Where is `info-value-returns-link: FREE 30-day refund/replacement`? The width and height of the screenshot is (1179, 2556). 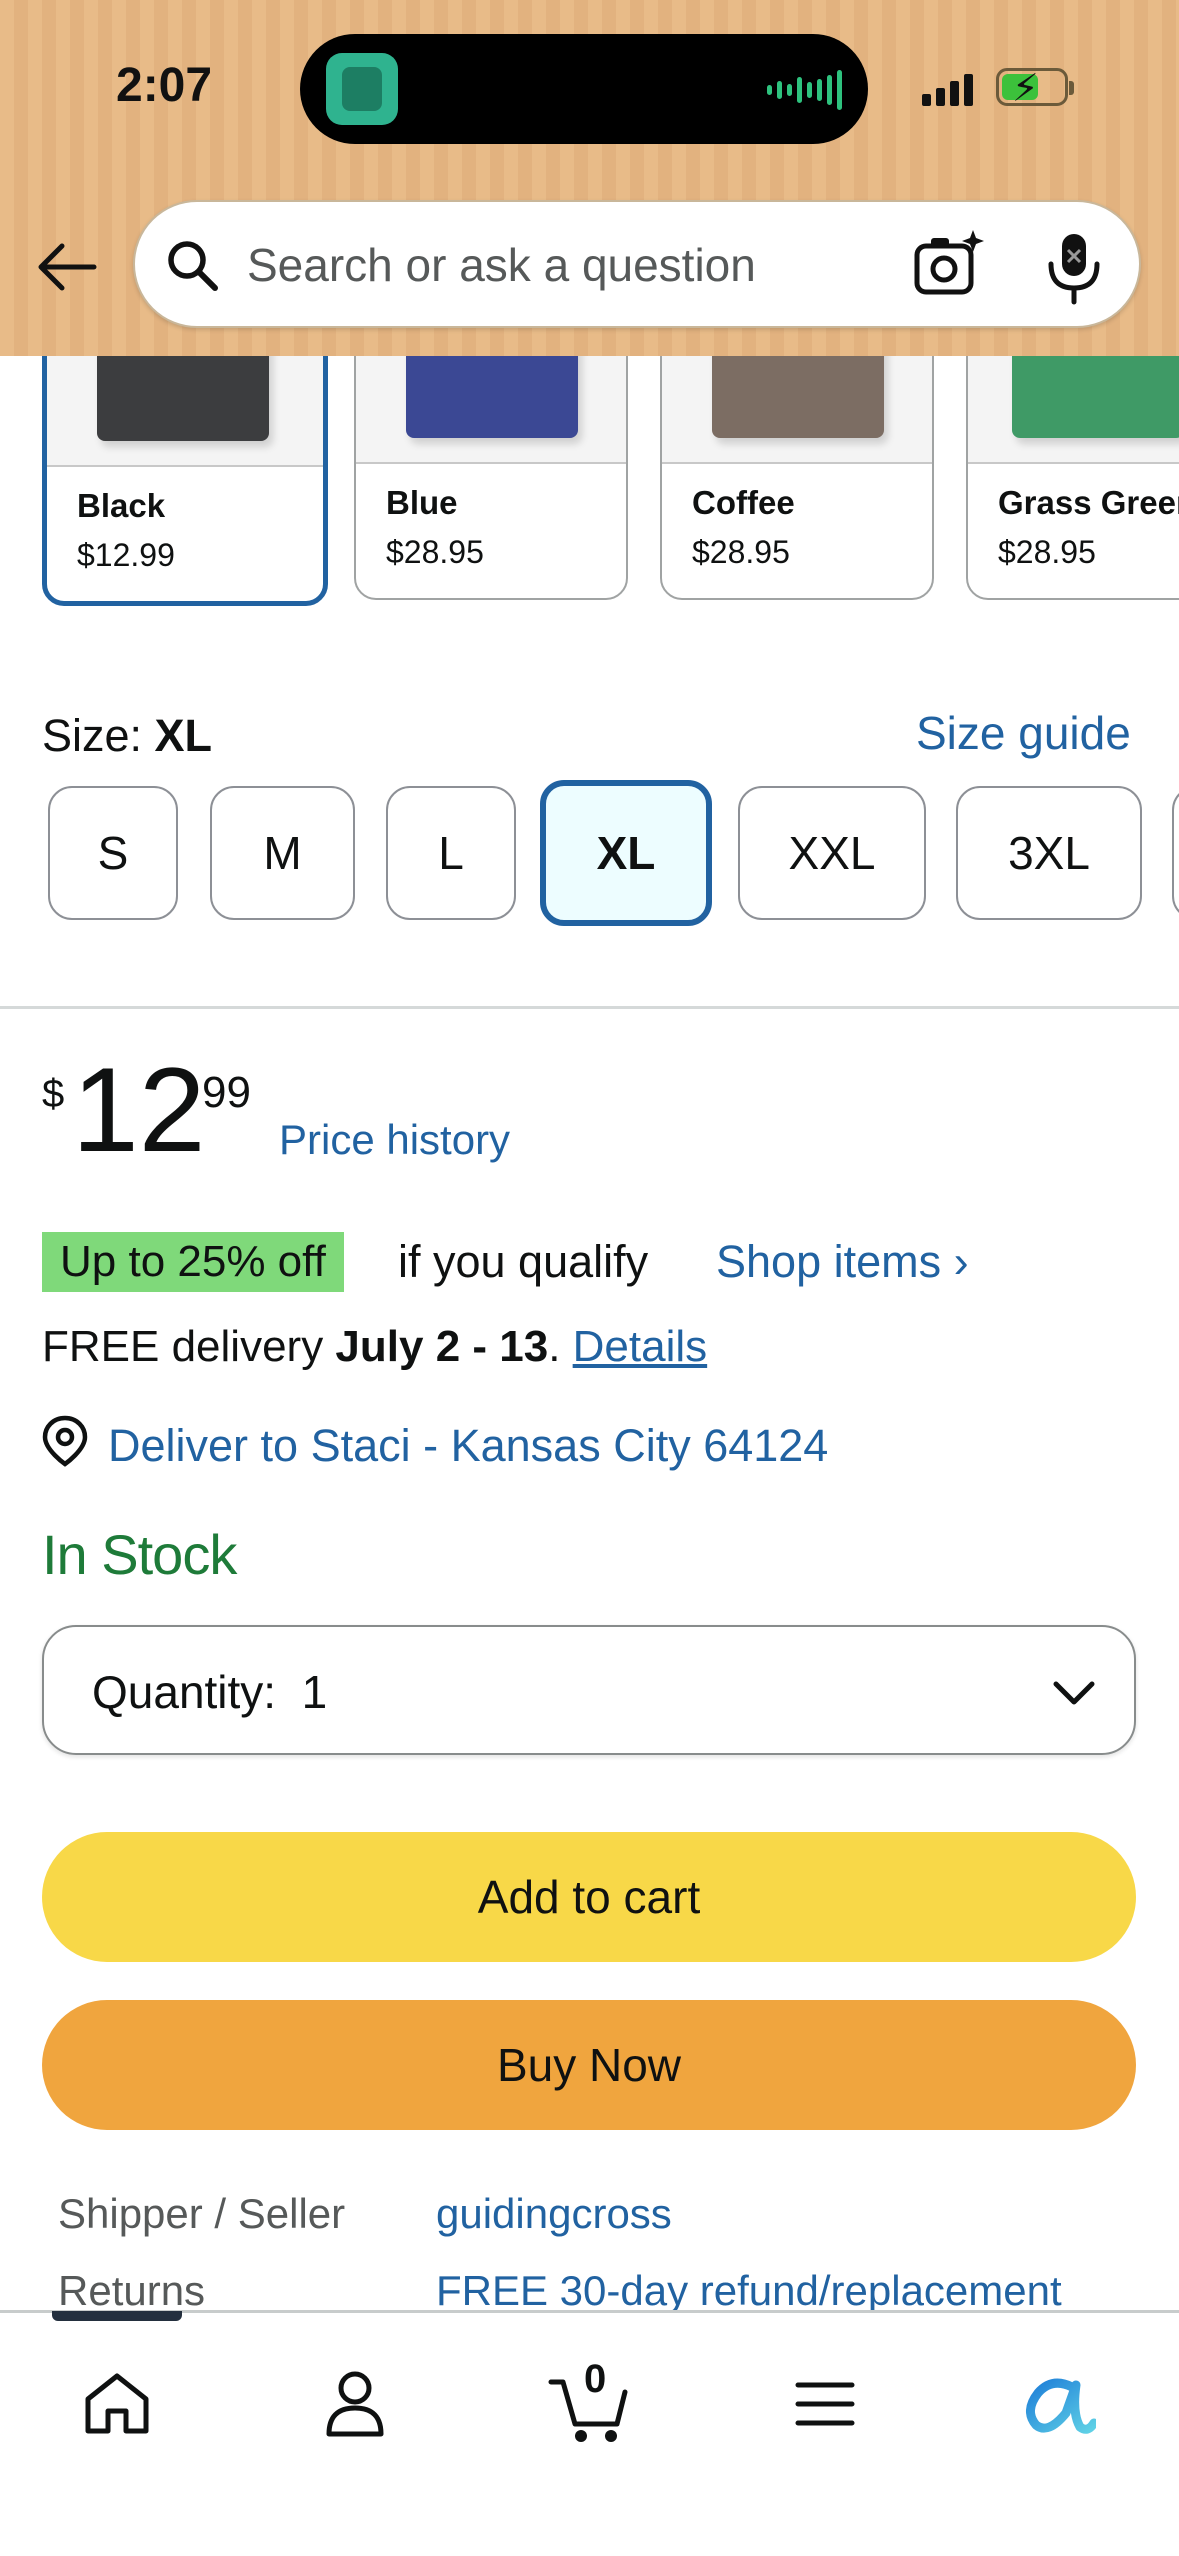 info-value-returns-link: FREE 30-day refund/replacement is located at coordinates (749, 2291).